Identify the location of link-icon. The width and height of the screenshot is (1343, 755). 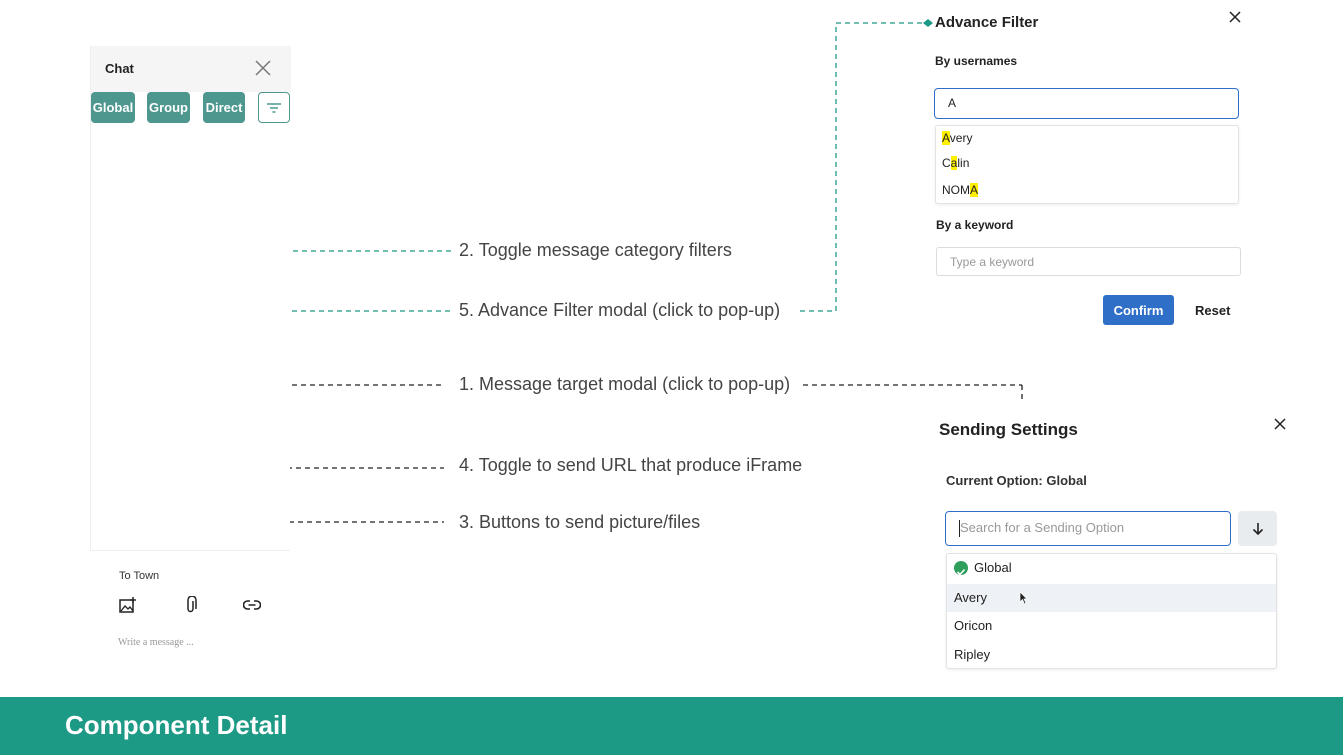
(252, 605).